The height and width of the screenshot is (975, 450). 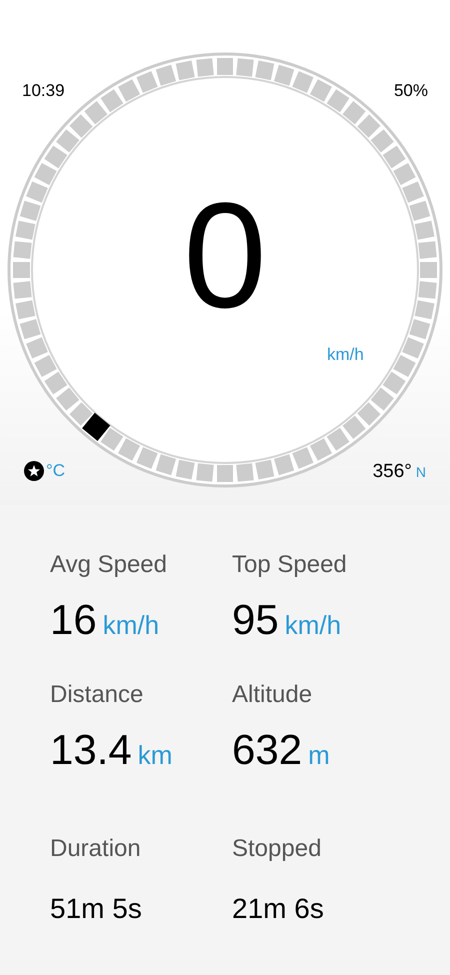 I want to click on stat-unit: m, so click(x=319, y=755).